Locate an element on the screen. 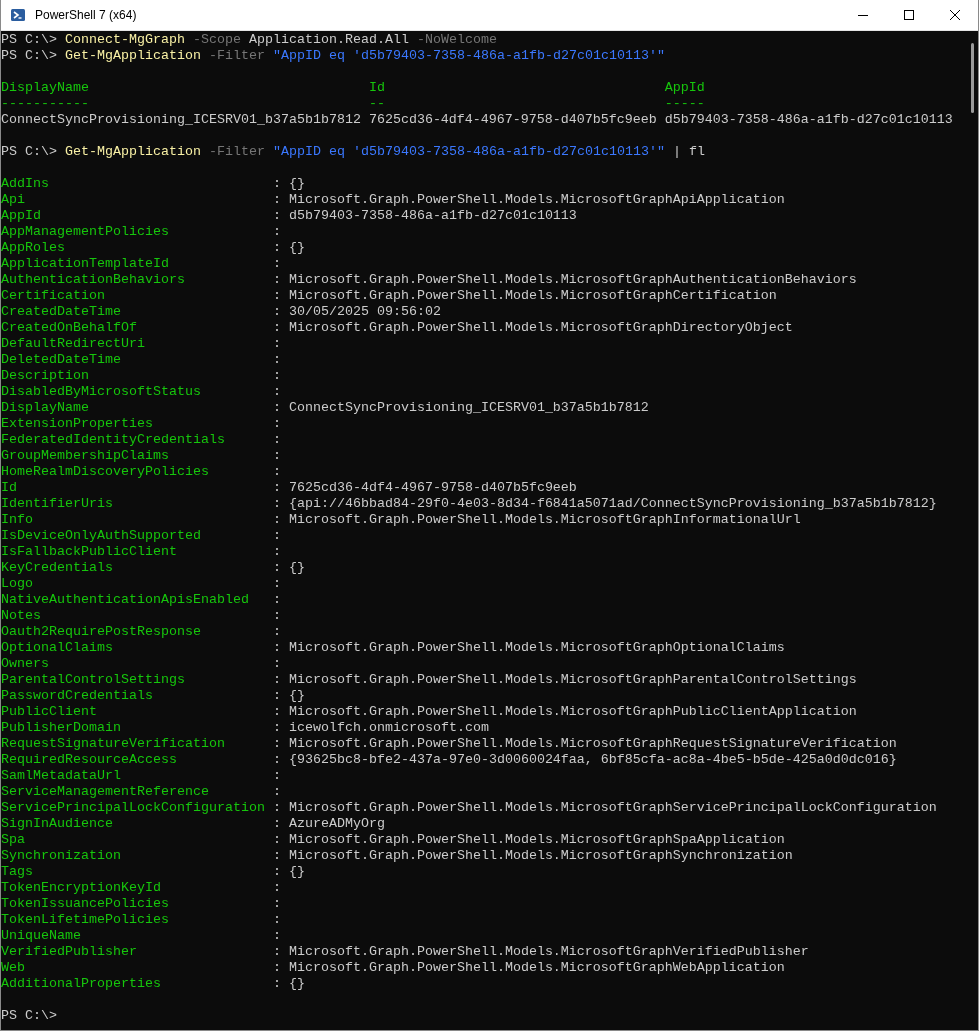 The height and width of the screenshot is (1031, 979). property-name: VerifiedPublisher is located at coordinates (69, 952).